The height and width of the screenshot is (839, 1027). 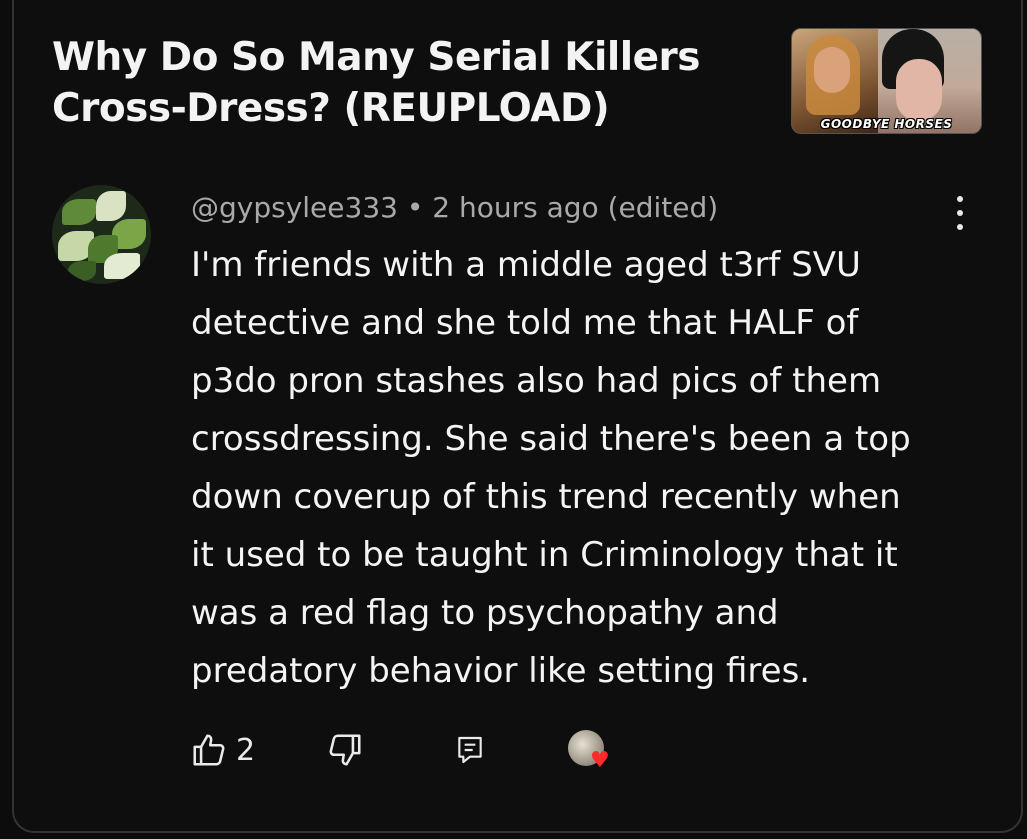 I want to click on reply-icon, so click(x=470, y=750).